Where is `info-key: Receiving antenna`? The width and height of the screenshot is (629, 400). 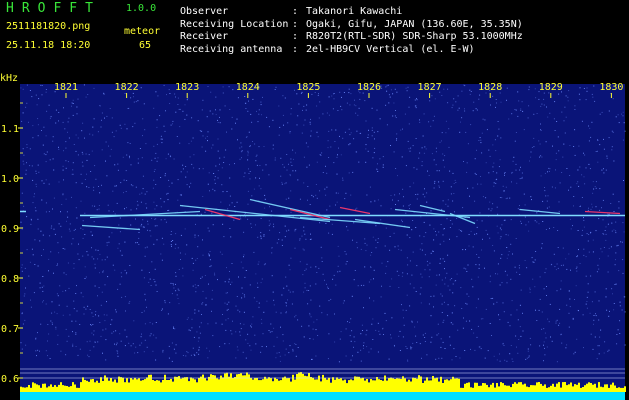 info-key: Receiving antenna is located at coordinates (231, 49).